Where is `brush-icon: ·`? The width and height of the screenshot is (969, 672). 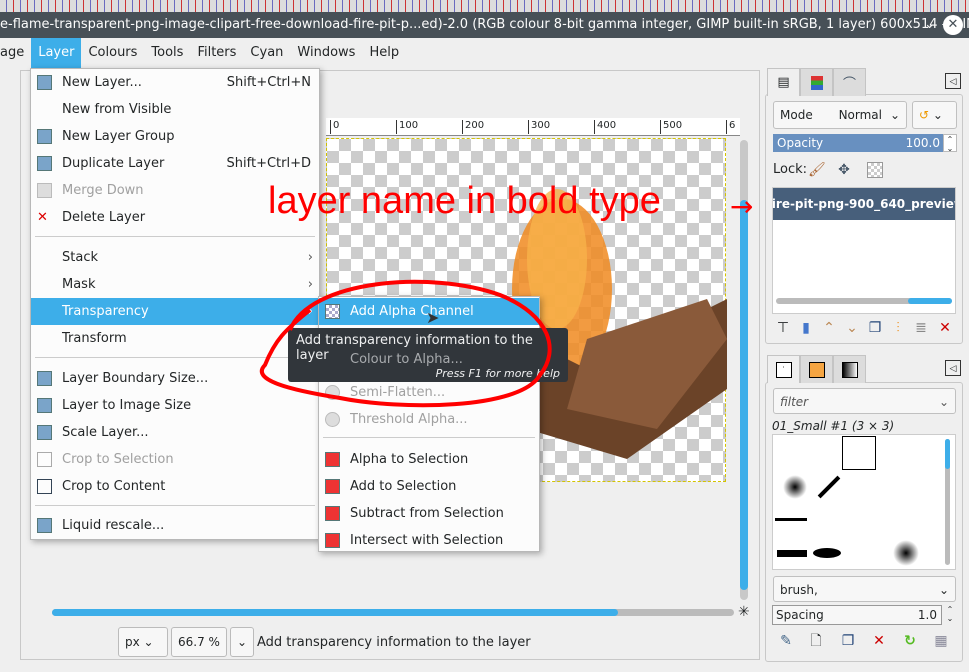 brush-icon: · is located at coordinates (783, 369).